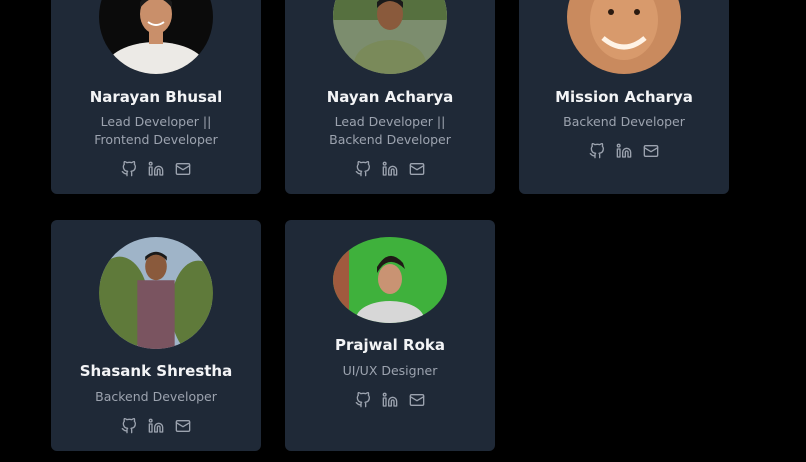  I want to click on team-card: Shasank Shrestha Backend Developer, so click(156, 335).